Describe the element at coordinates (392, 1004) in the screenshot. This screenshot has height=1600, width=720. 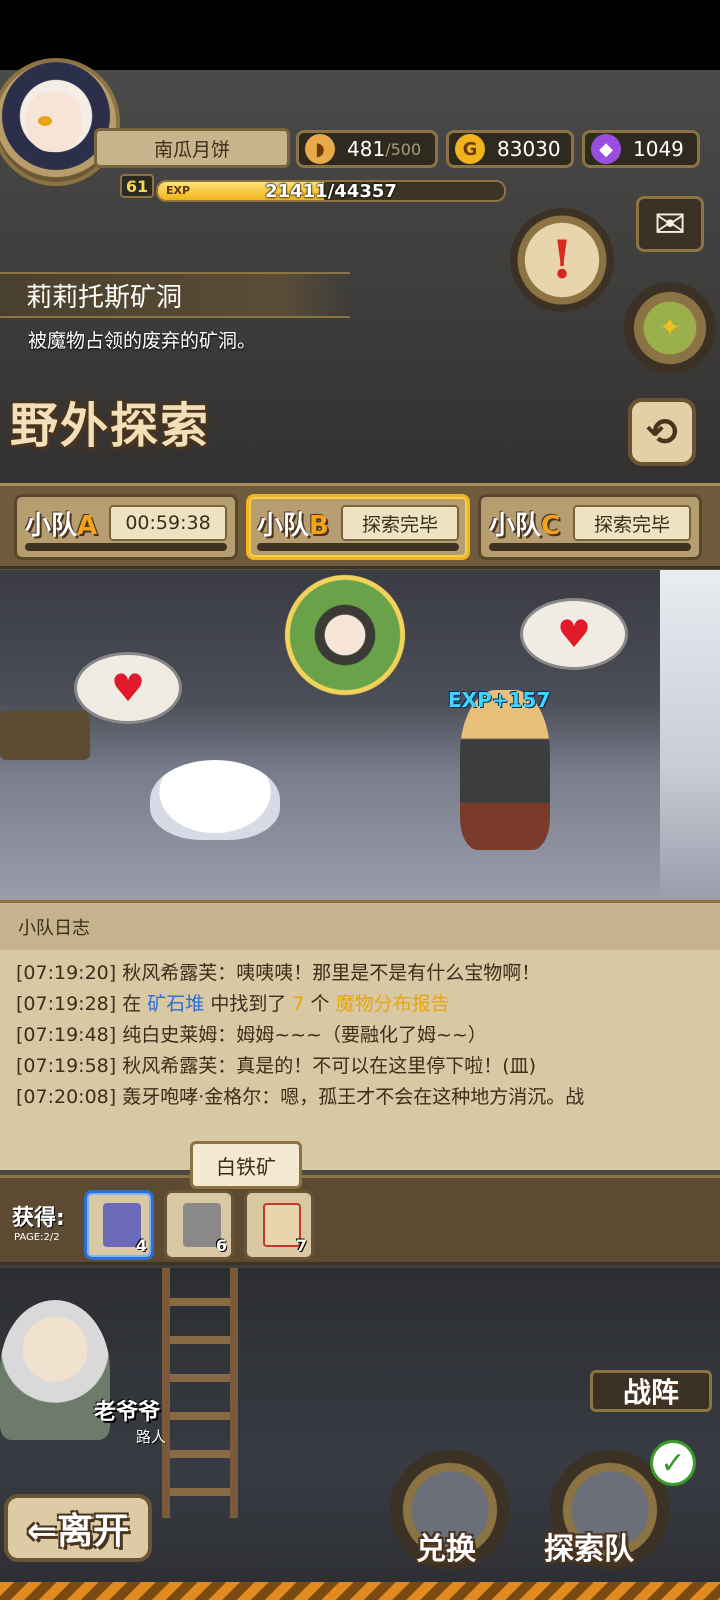
I see `log-item: 魔物分布报告` at that location.